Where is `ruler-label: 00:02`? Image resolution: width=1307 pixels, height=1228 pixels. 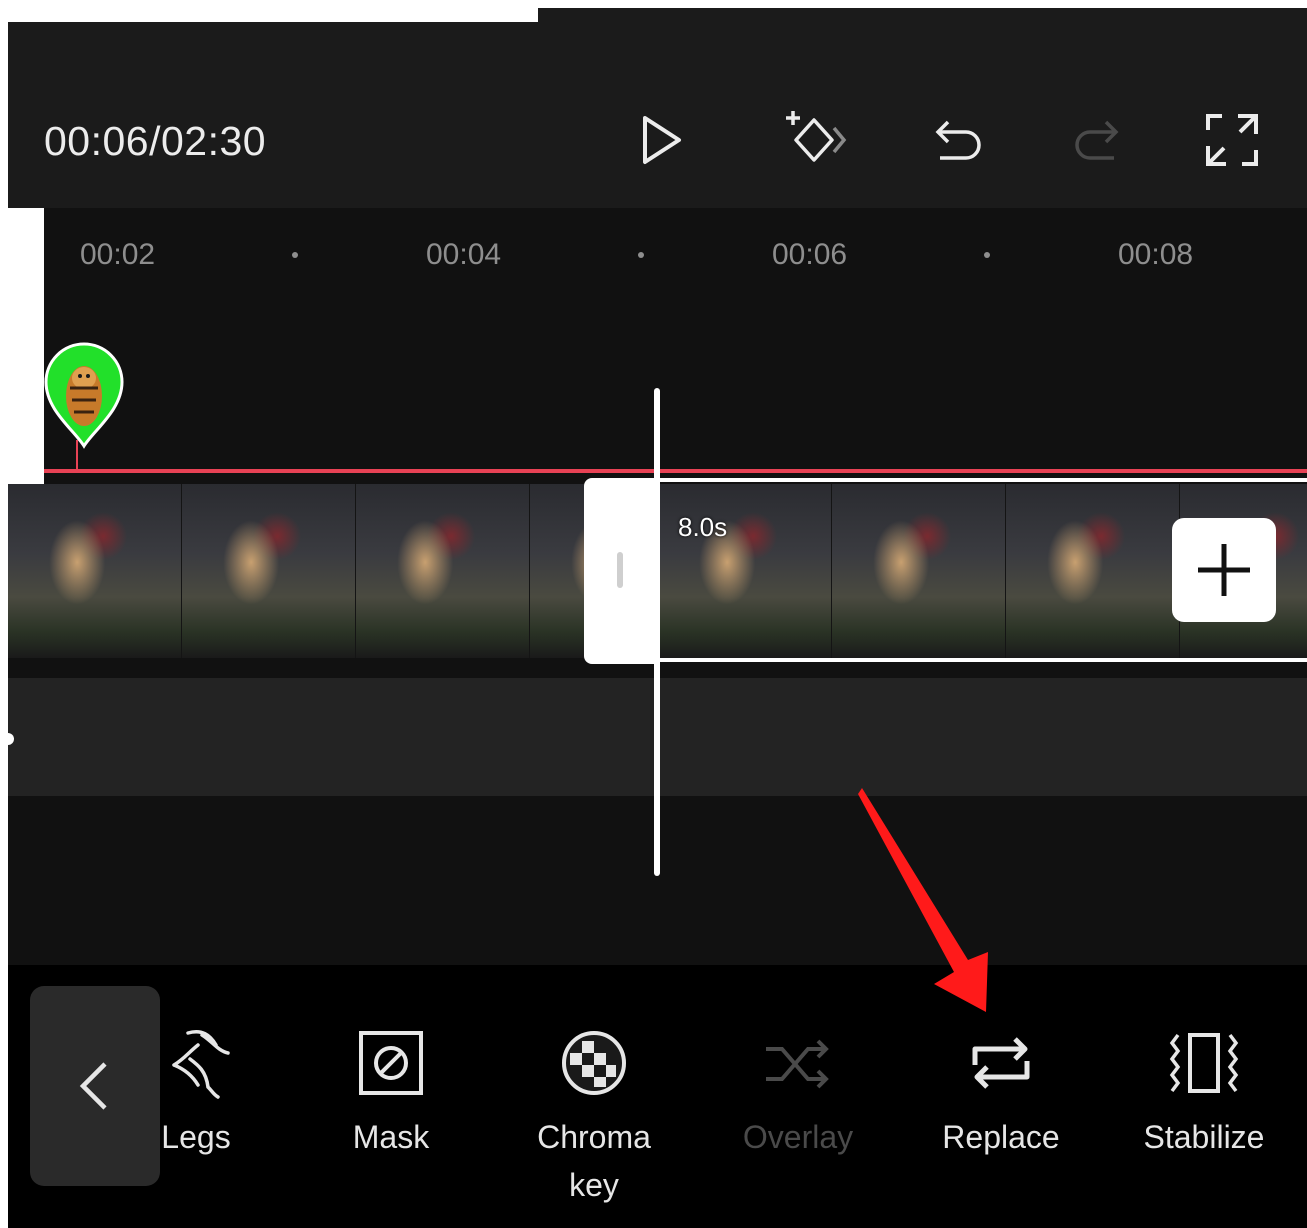 ruler-label: 00:02 is located at coordinates (118, 254).